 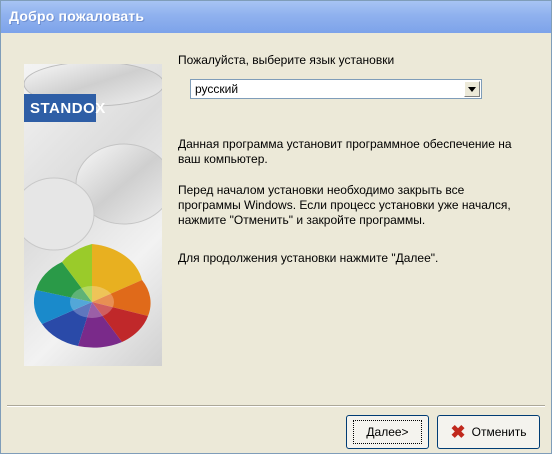 What do you see at coordinates (286, 60) in the screenshot?
I see `language-label: Пожалуйста, выберите язык установки` at bounding box center [286, 60].